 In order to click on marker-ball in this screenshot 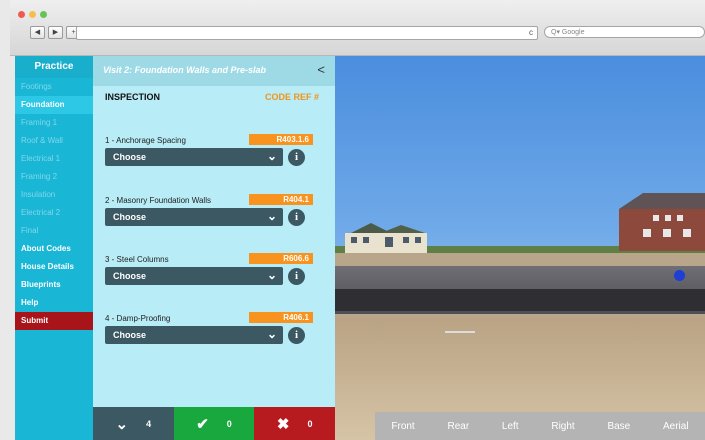, I will do `click(679, 275)`.